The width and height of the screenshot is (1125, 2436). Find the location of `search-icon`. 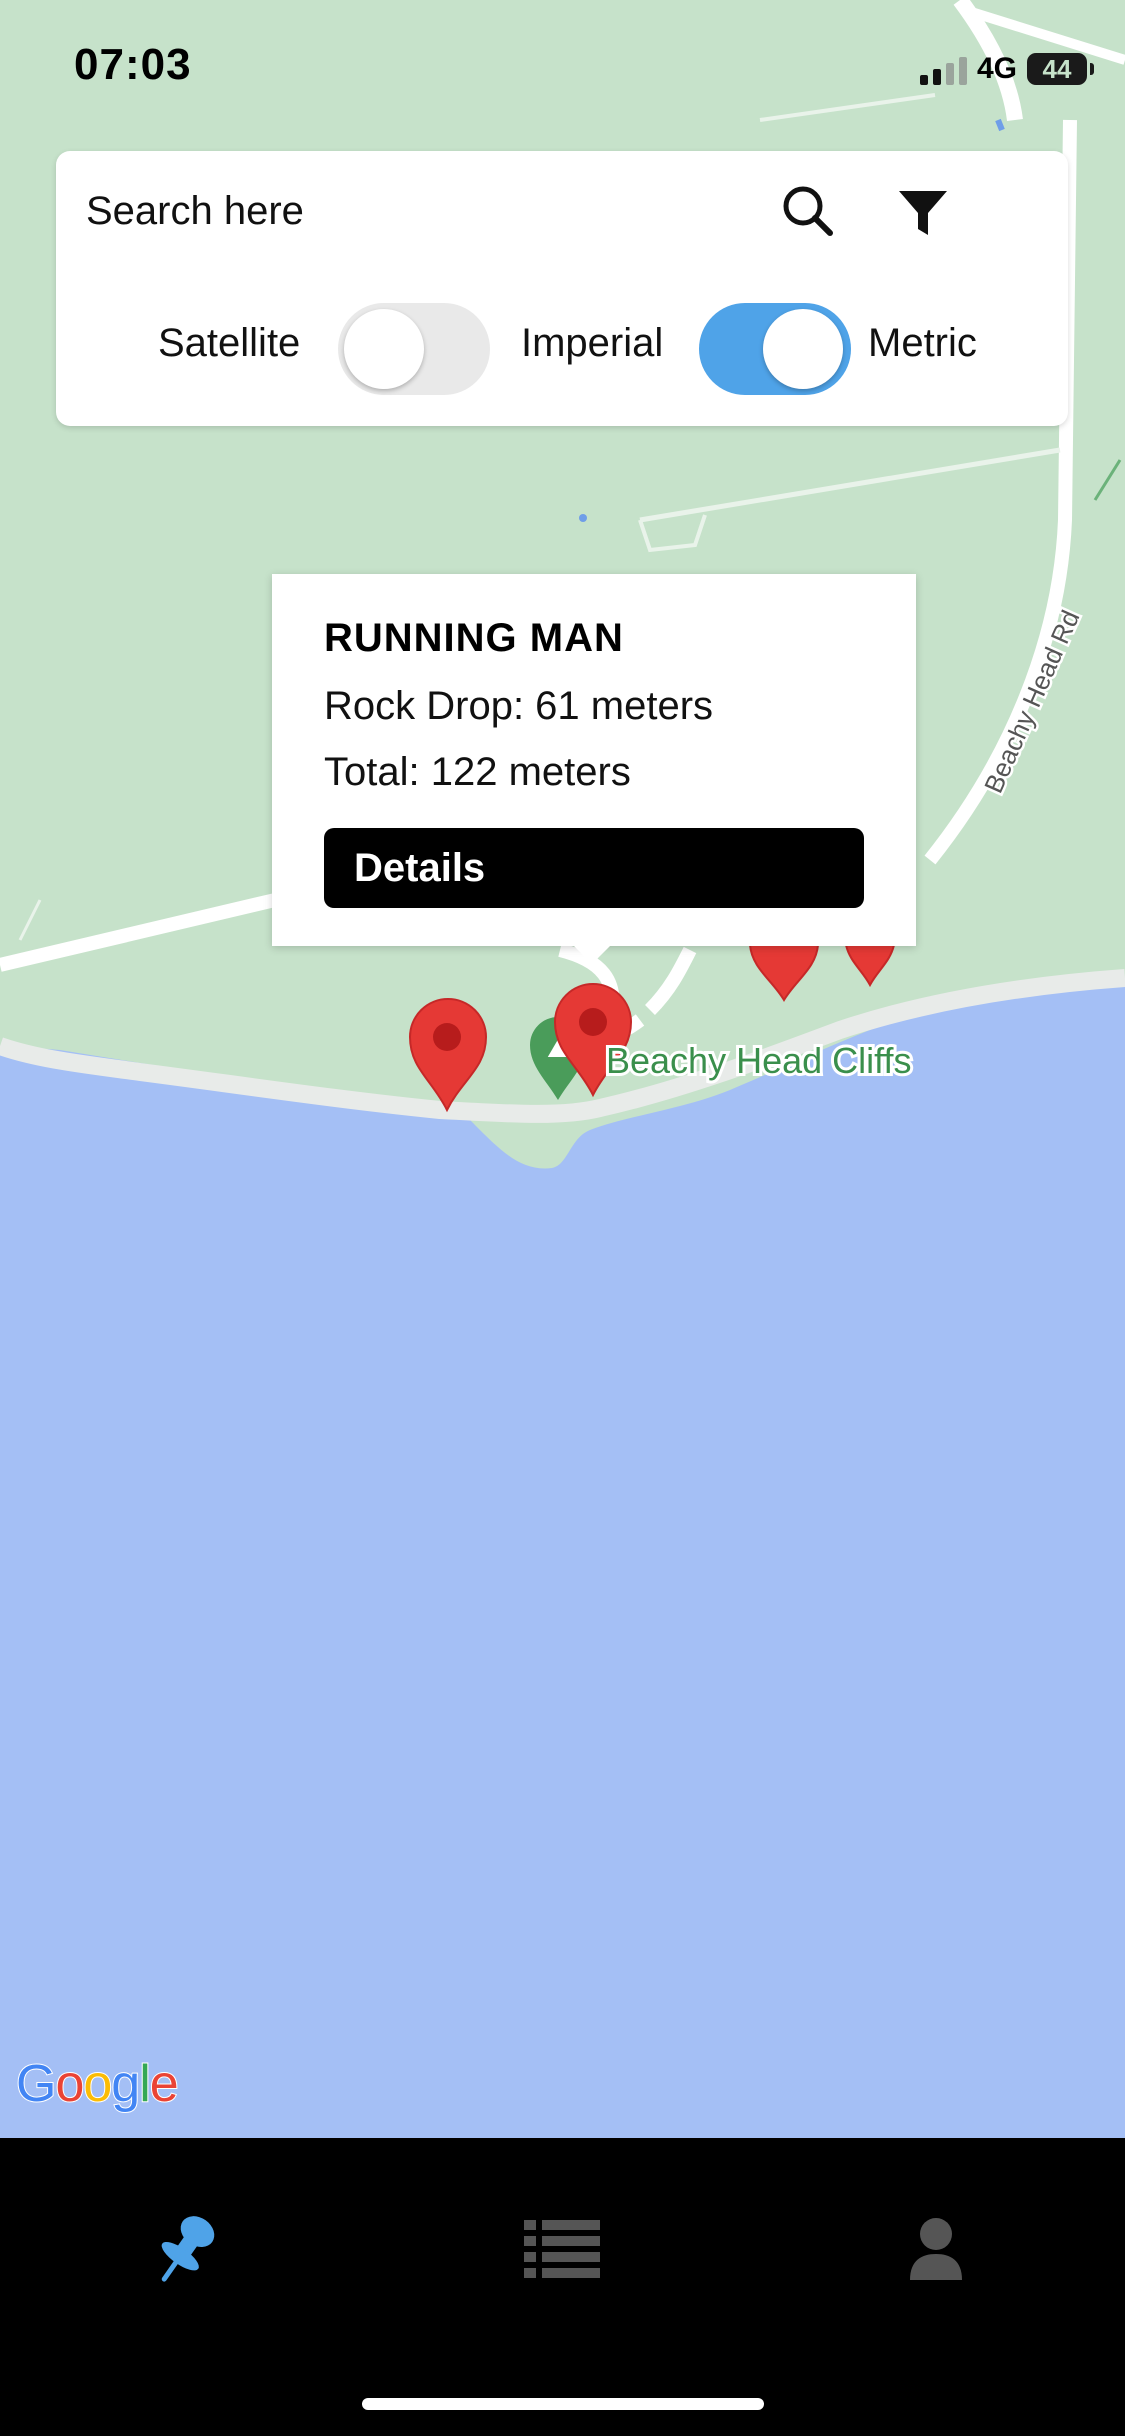

search-icon is located at coordinates (808, 211).